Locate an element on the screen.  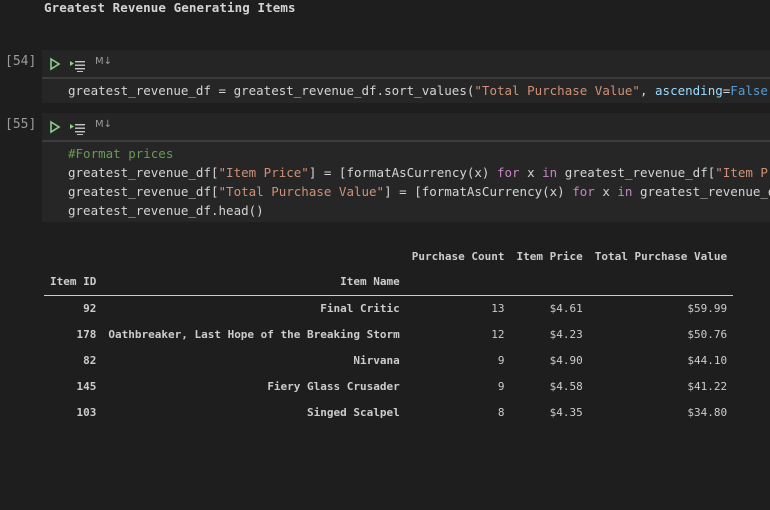
purchase-count-cell: 13 is located at coordinates (498, 308).